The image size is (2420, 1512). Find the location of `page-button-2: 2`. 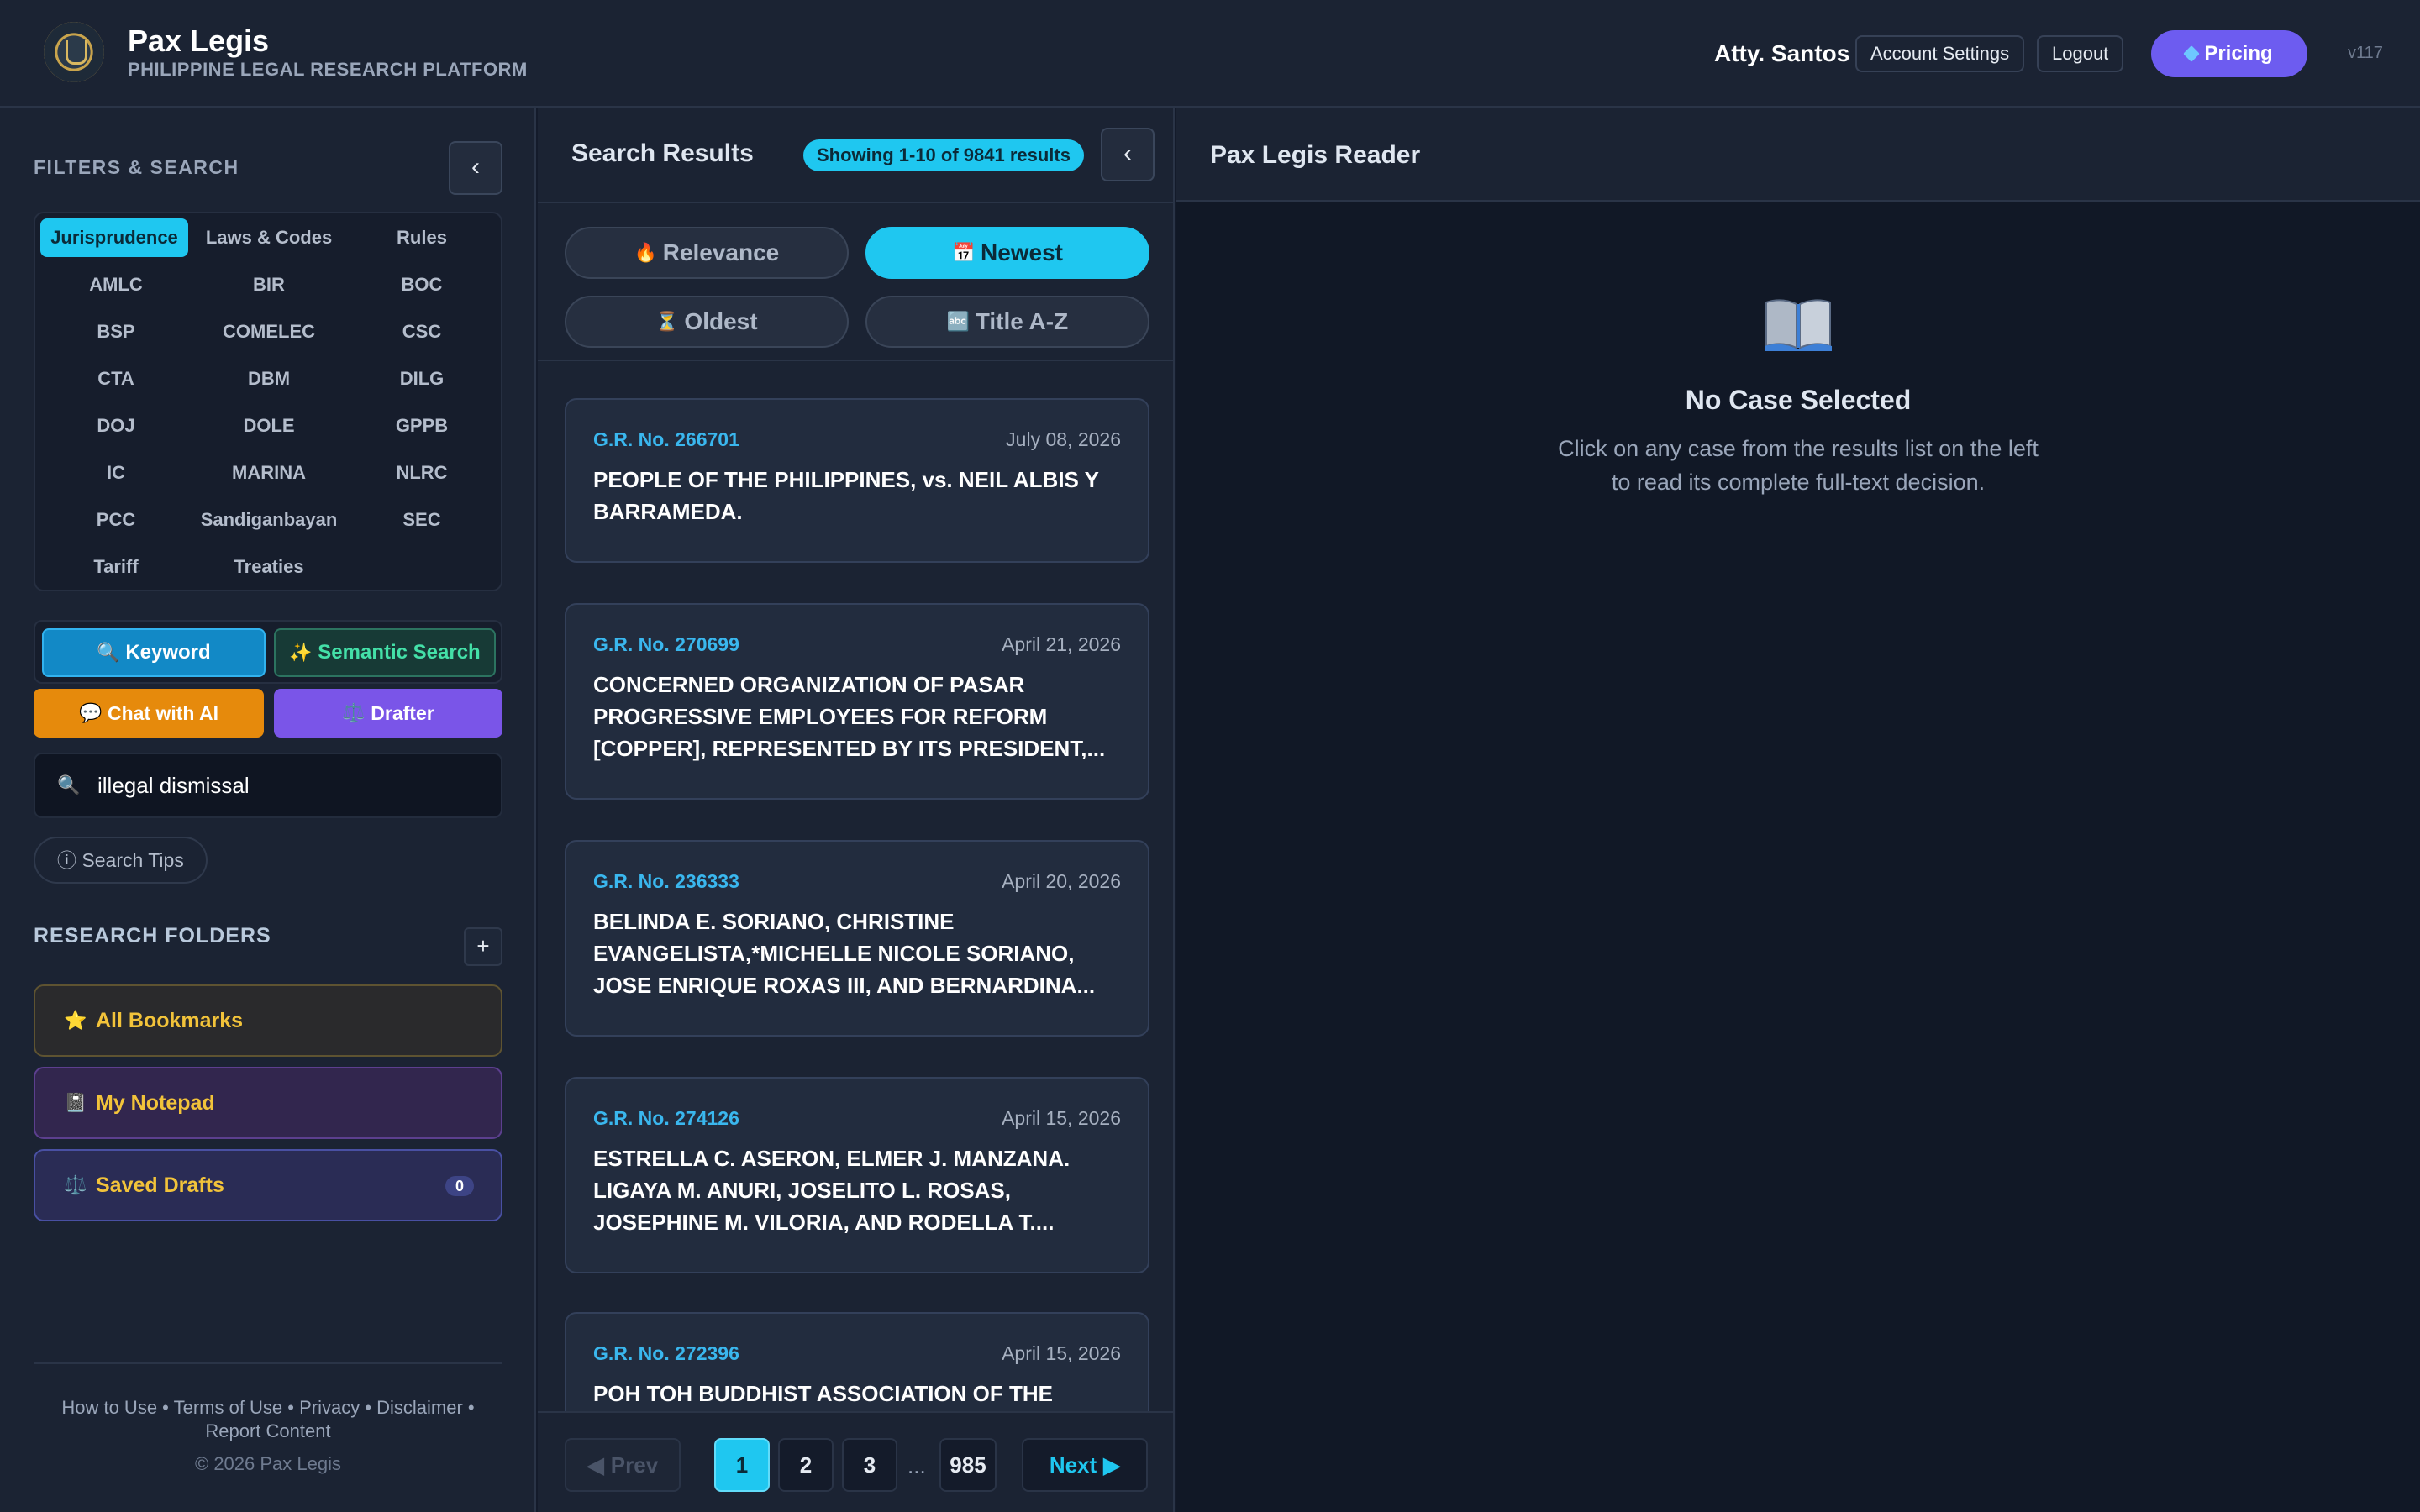

page-button-2: 2 is located at coordinates (806, 1465).